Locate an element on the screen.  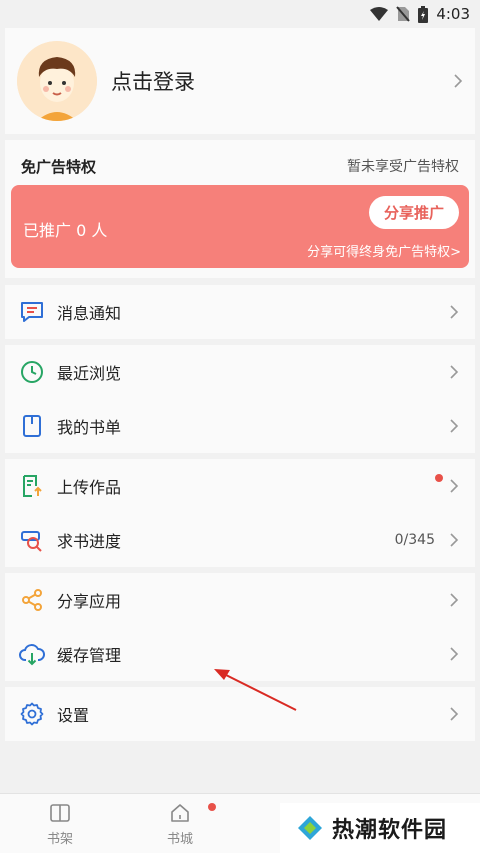
bookshelf-icon is located at coordinates (60, 813).